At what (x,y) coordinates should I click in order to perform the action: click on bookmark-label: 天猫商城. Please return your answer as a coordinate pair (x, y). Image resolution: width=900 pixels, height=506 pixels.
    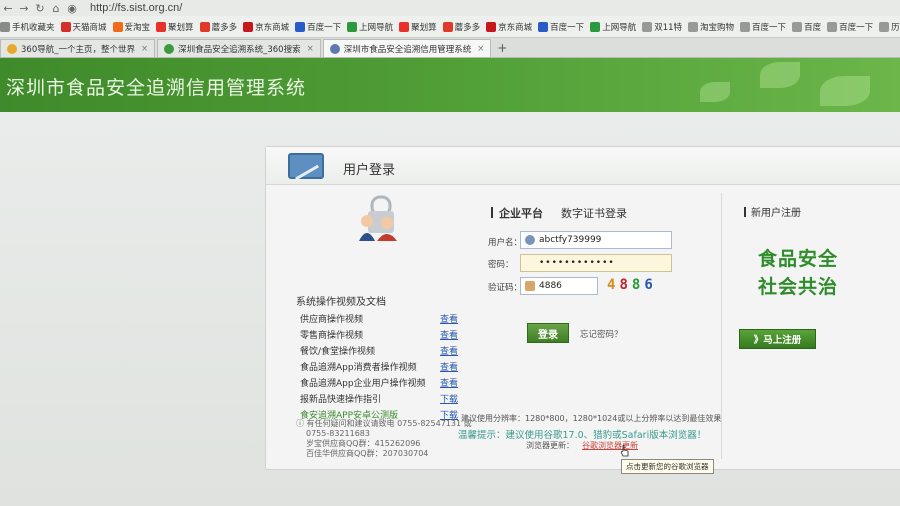
    Looking at the image, I should click on (89, 27).